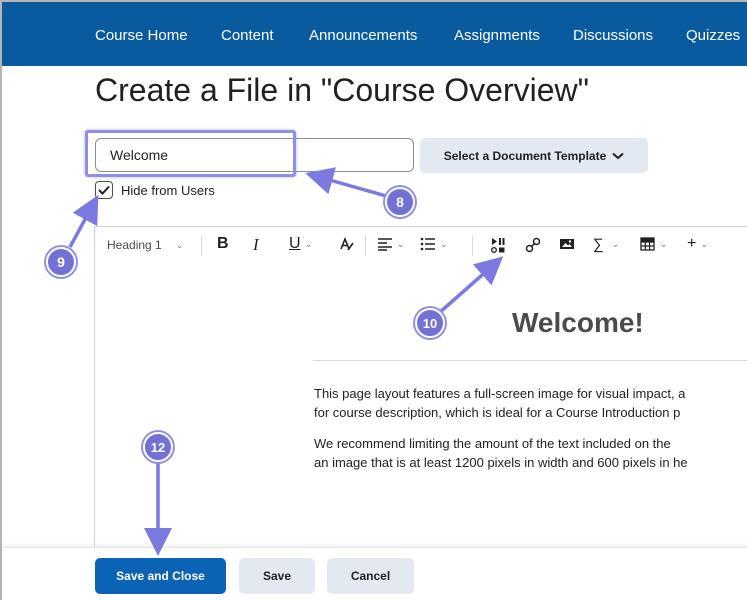 This screenshot has width=747, height=600. What do you see at coordinates (697, 244) in the screenshot?
I see `more-insert-button: + ⌄` at bounding box center [697, 244].